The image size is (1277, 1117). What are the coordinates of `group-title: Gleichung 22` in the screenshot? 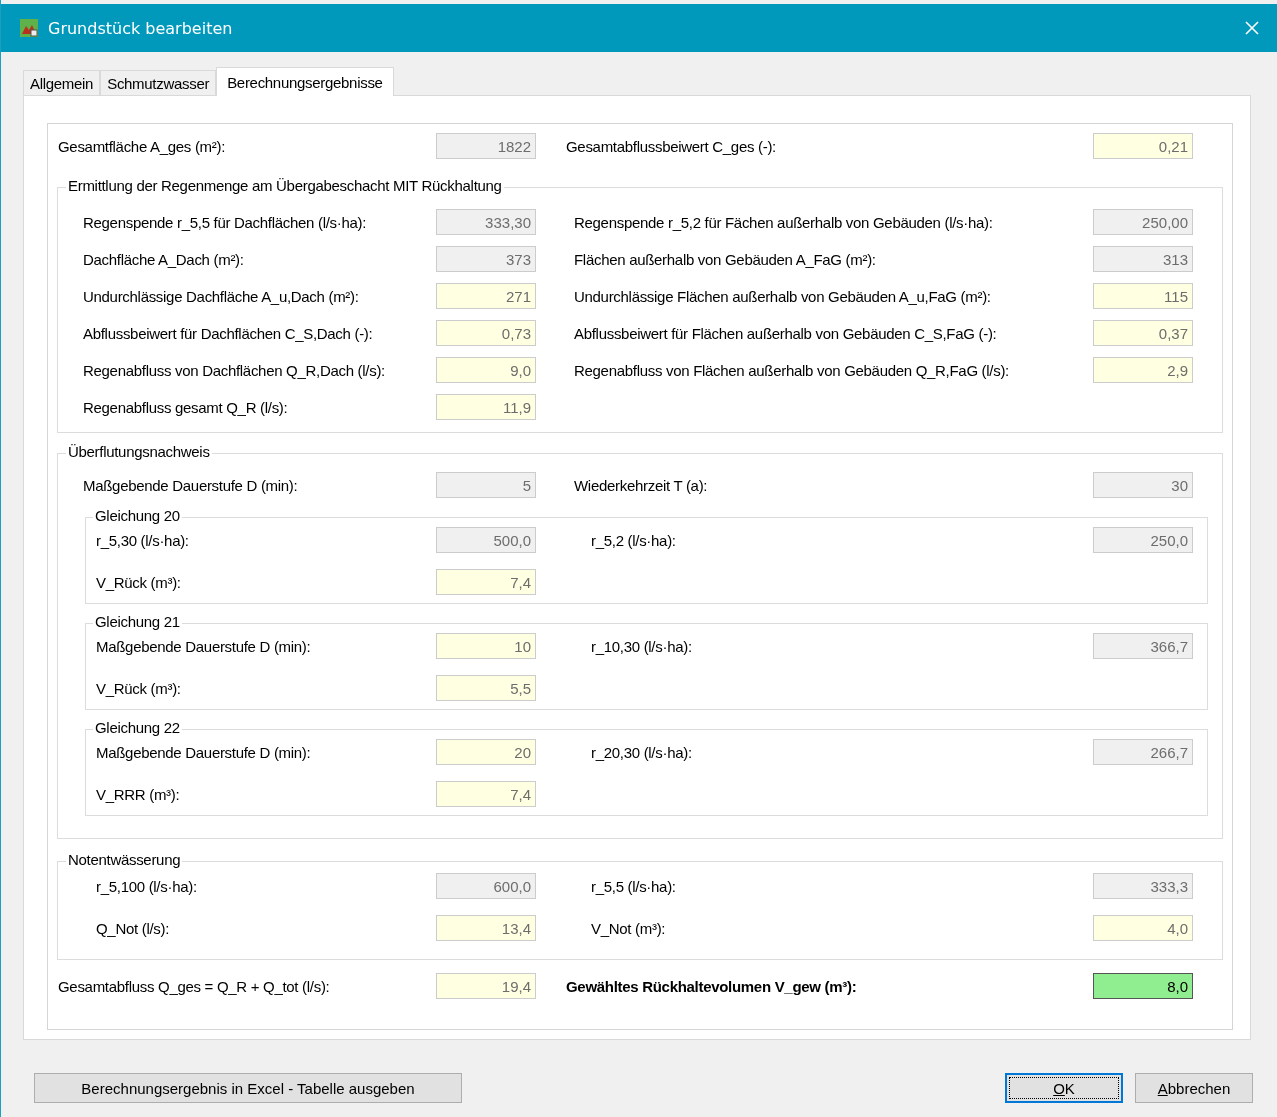 It's located at (137, 728).